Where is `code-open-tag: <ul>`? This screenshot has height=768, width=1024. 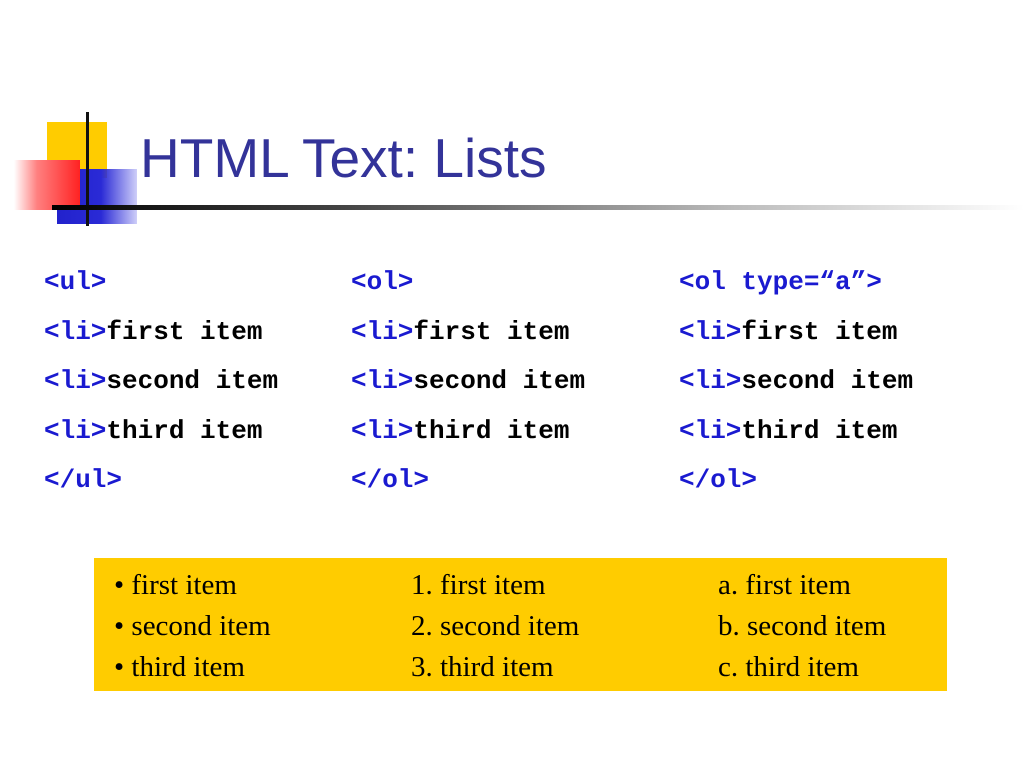 code-open-tag: <ul> is located at coordinates (75, 282).